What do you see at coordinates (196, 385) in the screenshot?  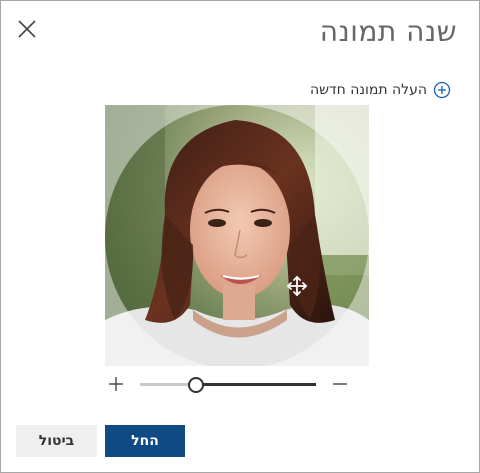 I see `zoom-slider-thumb` at bounding box center [196, 385].